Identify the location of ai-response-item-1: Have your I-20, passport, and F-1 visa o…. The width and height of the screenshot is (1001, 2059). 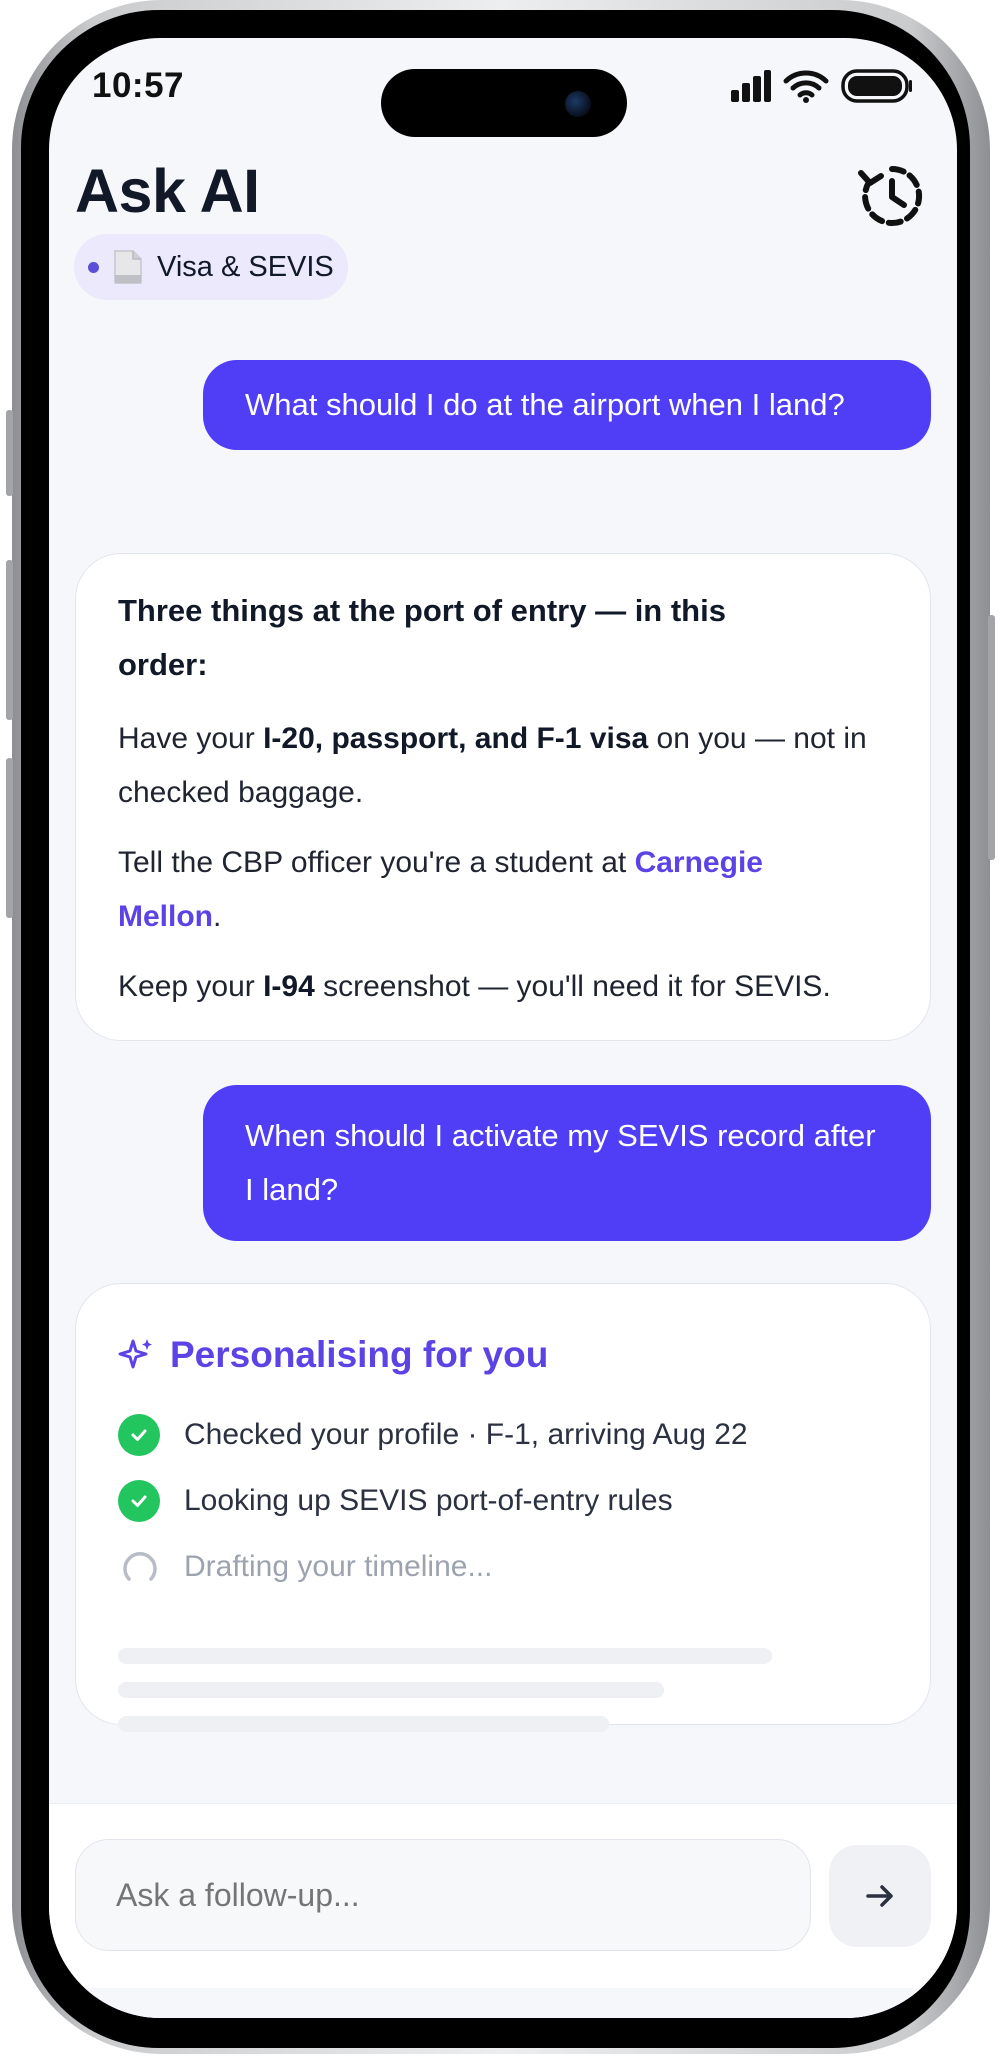
(492, 765).